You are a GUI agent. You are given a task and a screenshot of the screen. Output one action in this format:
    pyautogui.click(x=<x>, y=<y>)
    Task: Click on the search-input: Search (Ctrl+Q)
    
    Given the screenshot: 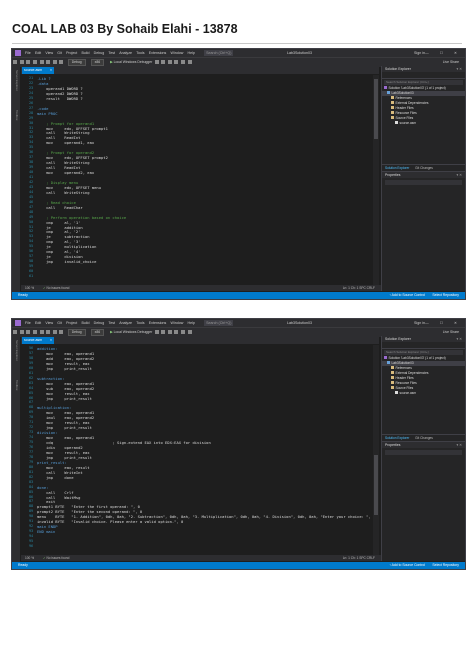 What is the action you would take?
    pyautogui.click(x=219, y=323)
    